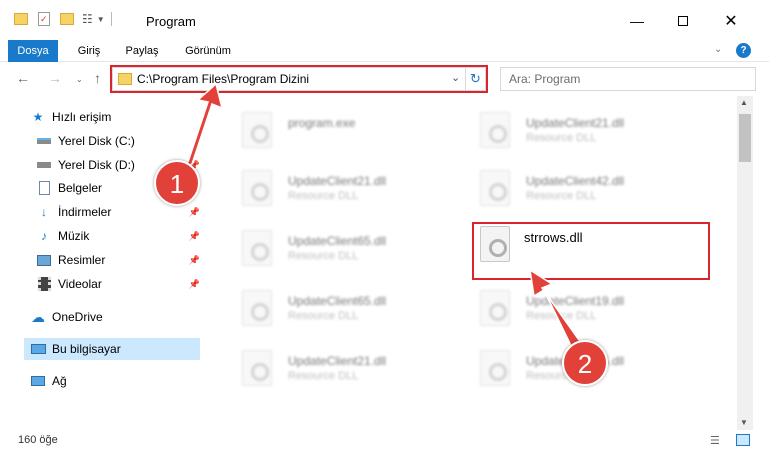 The height and width of the screenshot is (468, 769). Describe the element at coordinates (177, 183) in the screenshot. I see `step-badge-1: 1` at that location.